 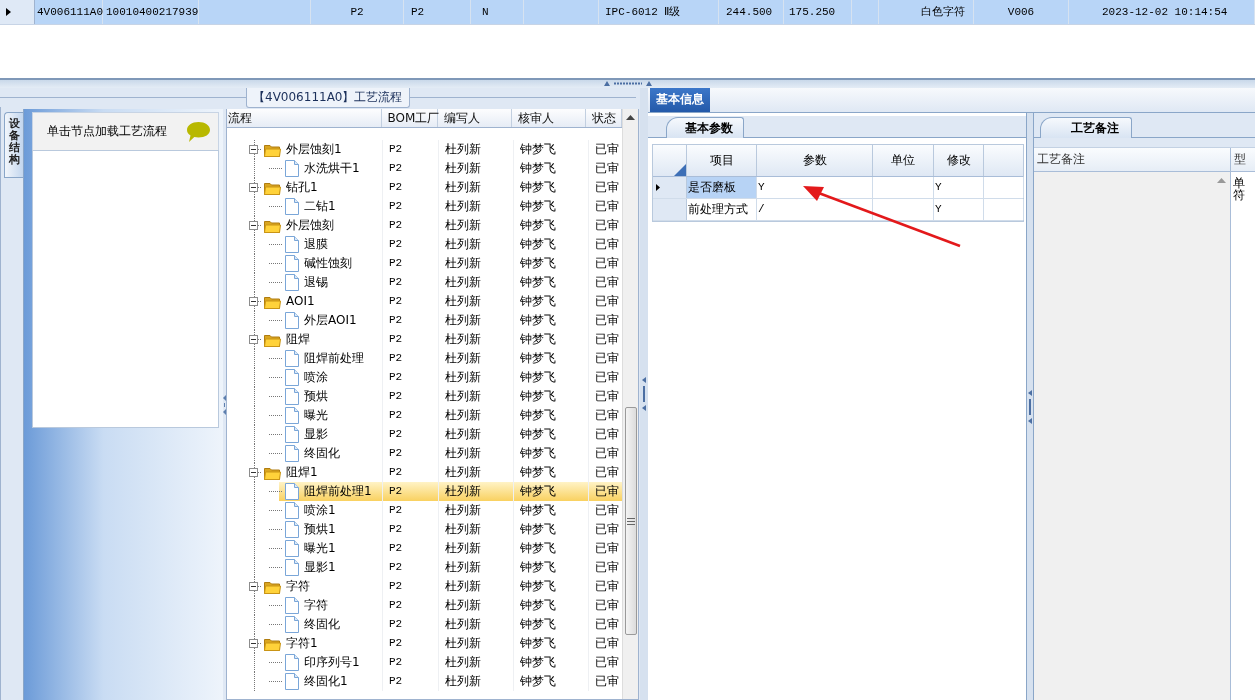 I want to click on tree-row: 喷涂 P2 杜列新 钟梦飞 已审, so click(x=424, y=377).